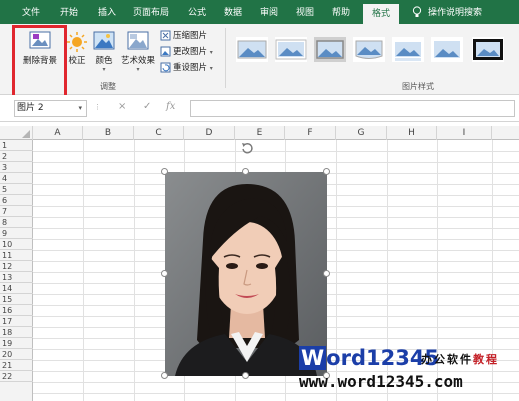 The height and width of the screenshot is (401, 519). Describe the element at coordinates (16, 211) in the screenshot. I see `row-header: 7` at that location.